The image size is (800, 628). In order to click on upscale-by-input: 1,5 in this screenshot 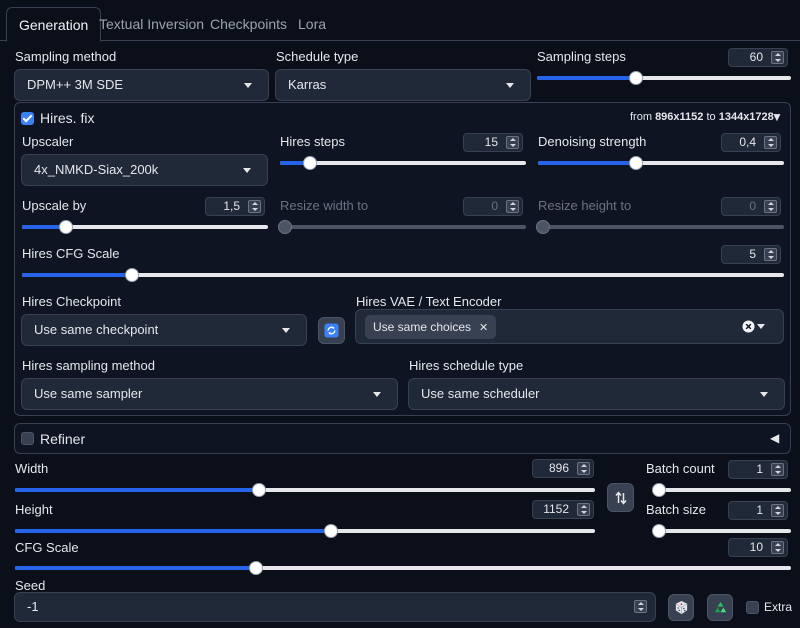, I will do `click(235, 206)`.